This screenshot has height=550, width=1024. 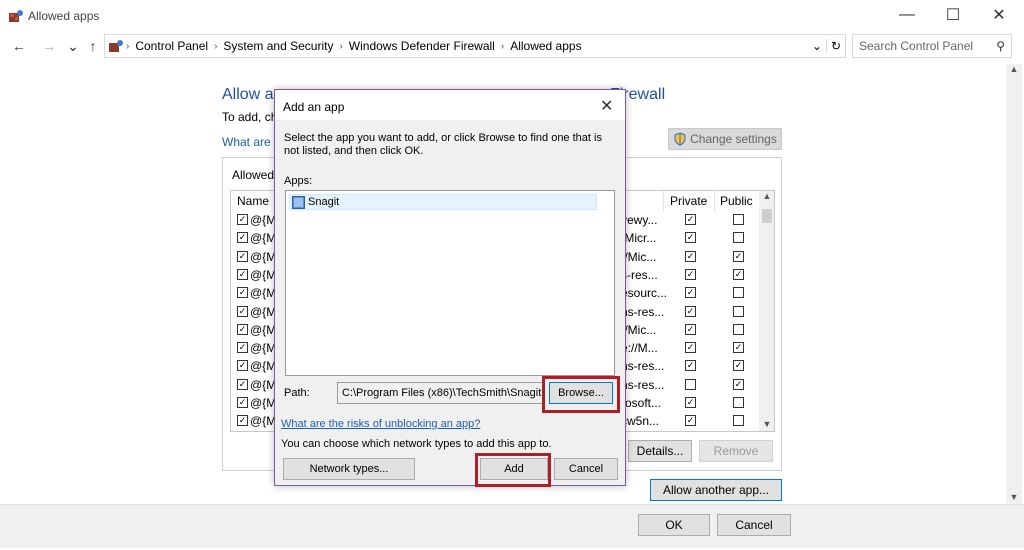 What do you see at coordinates (249, 142) in the screenshot?
I see `risks-link: What are t` at bounding box center [249, 142].